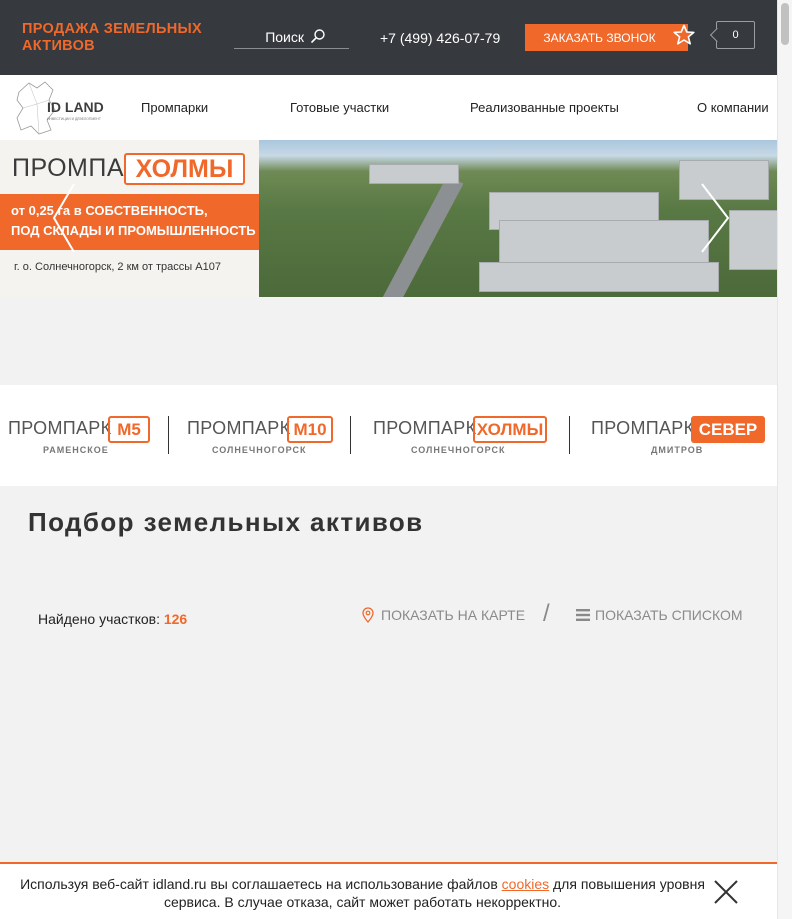 This screenshot has width=792, height=919. I want to click on found-count-label: Найдено участков: 126, so click(112, 619).